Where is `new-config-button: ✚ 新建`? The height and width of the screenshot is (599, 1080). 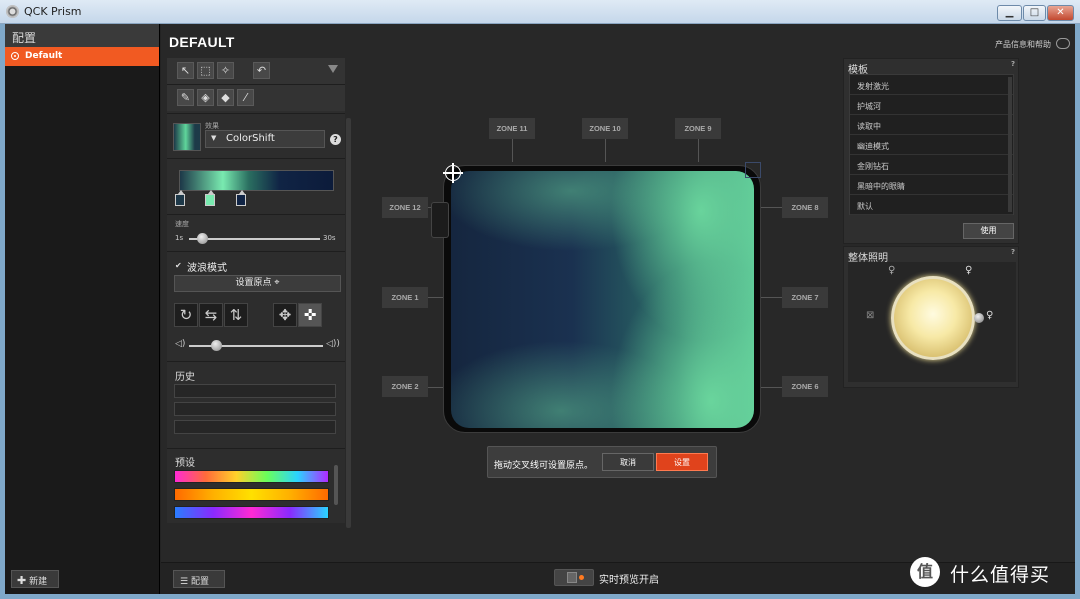 new-config-button: ✚ 新建 is located at coordinates (35, 579).